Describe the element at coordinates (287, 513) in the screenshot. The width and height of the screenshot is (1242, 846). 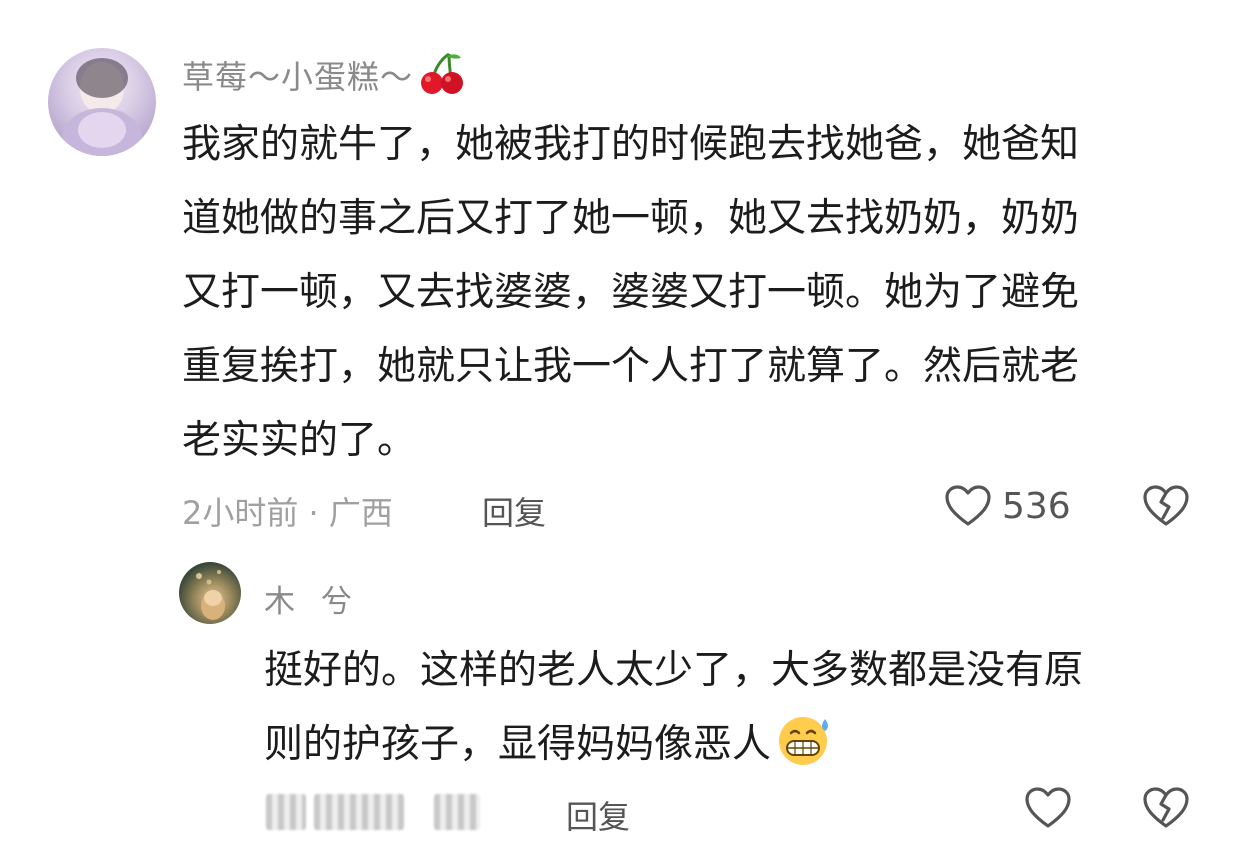
I see `comment-meta: 2小时前 · 广西` at that location.